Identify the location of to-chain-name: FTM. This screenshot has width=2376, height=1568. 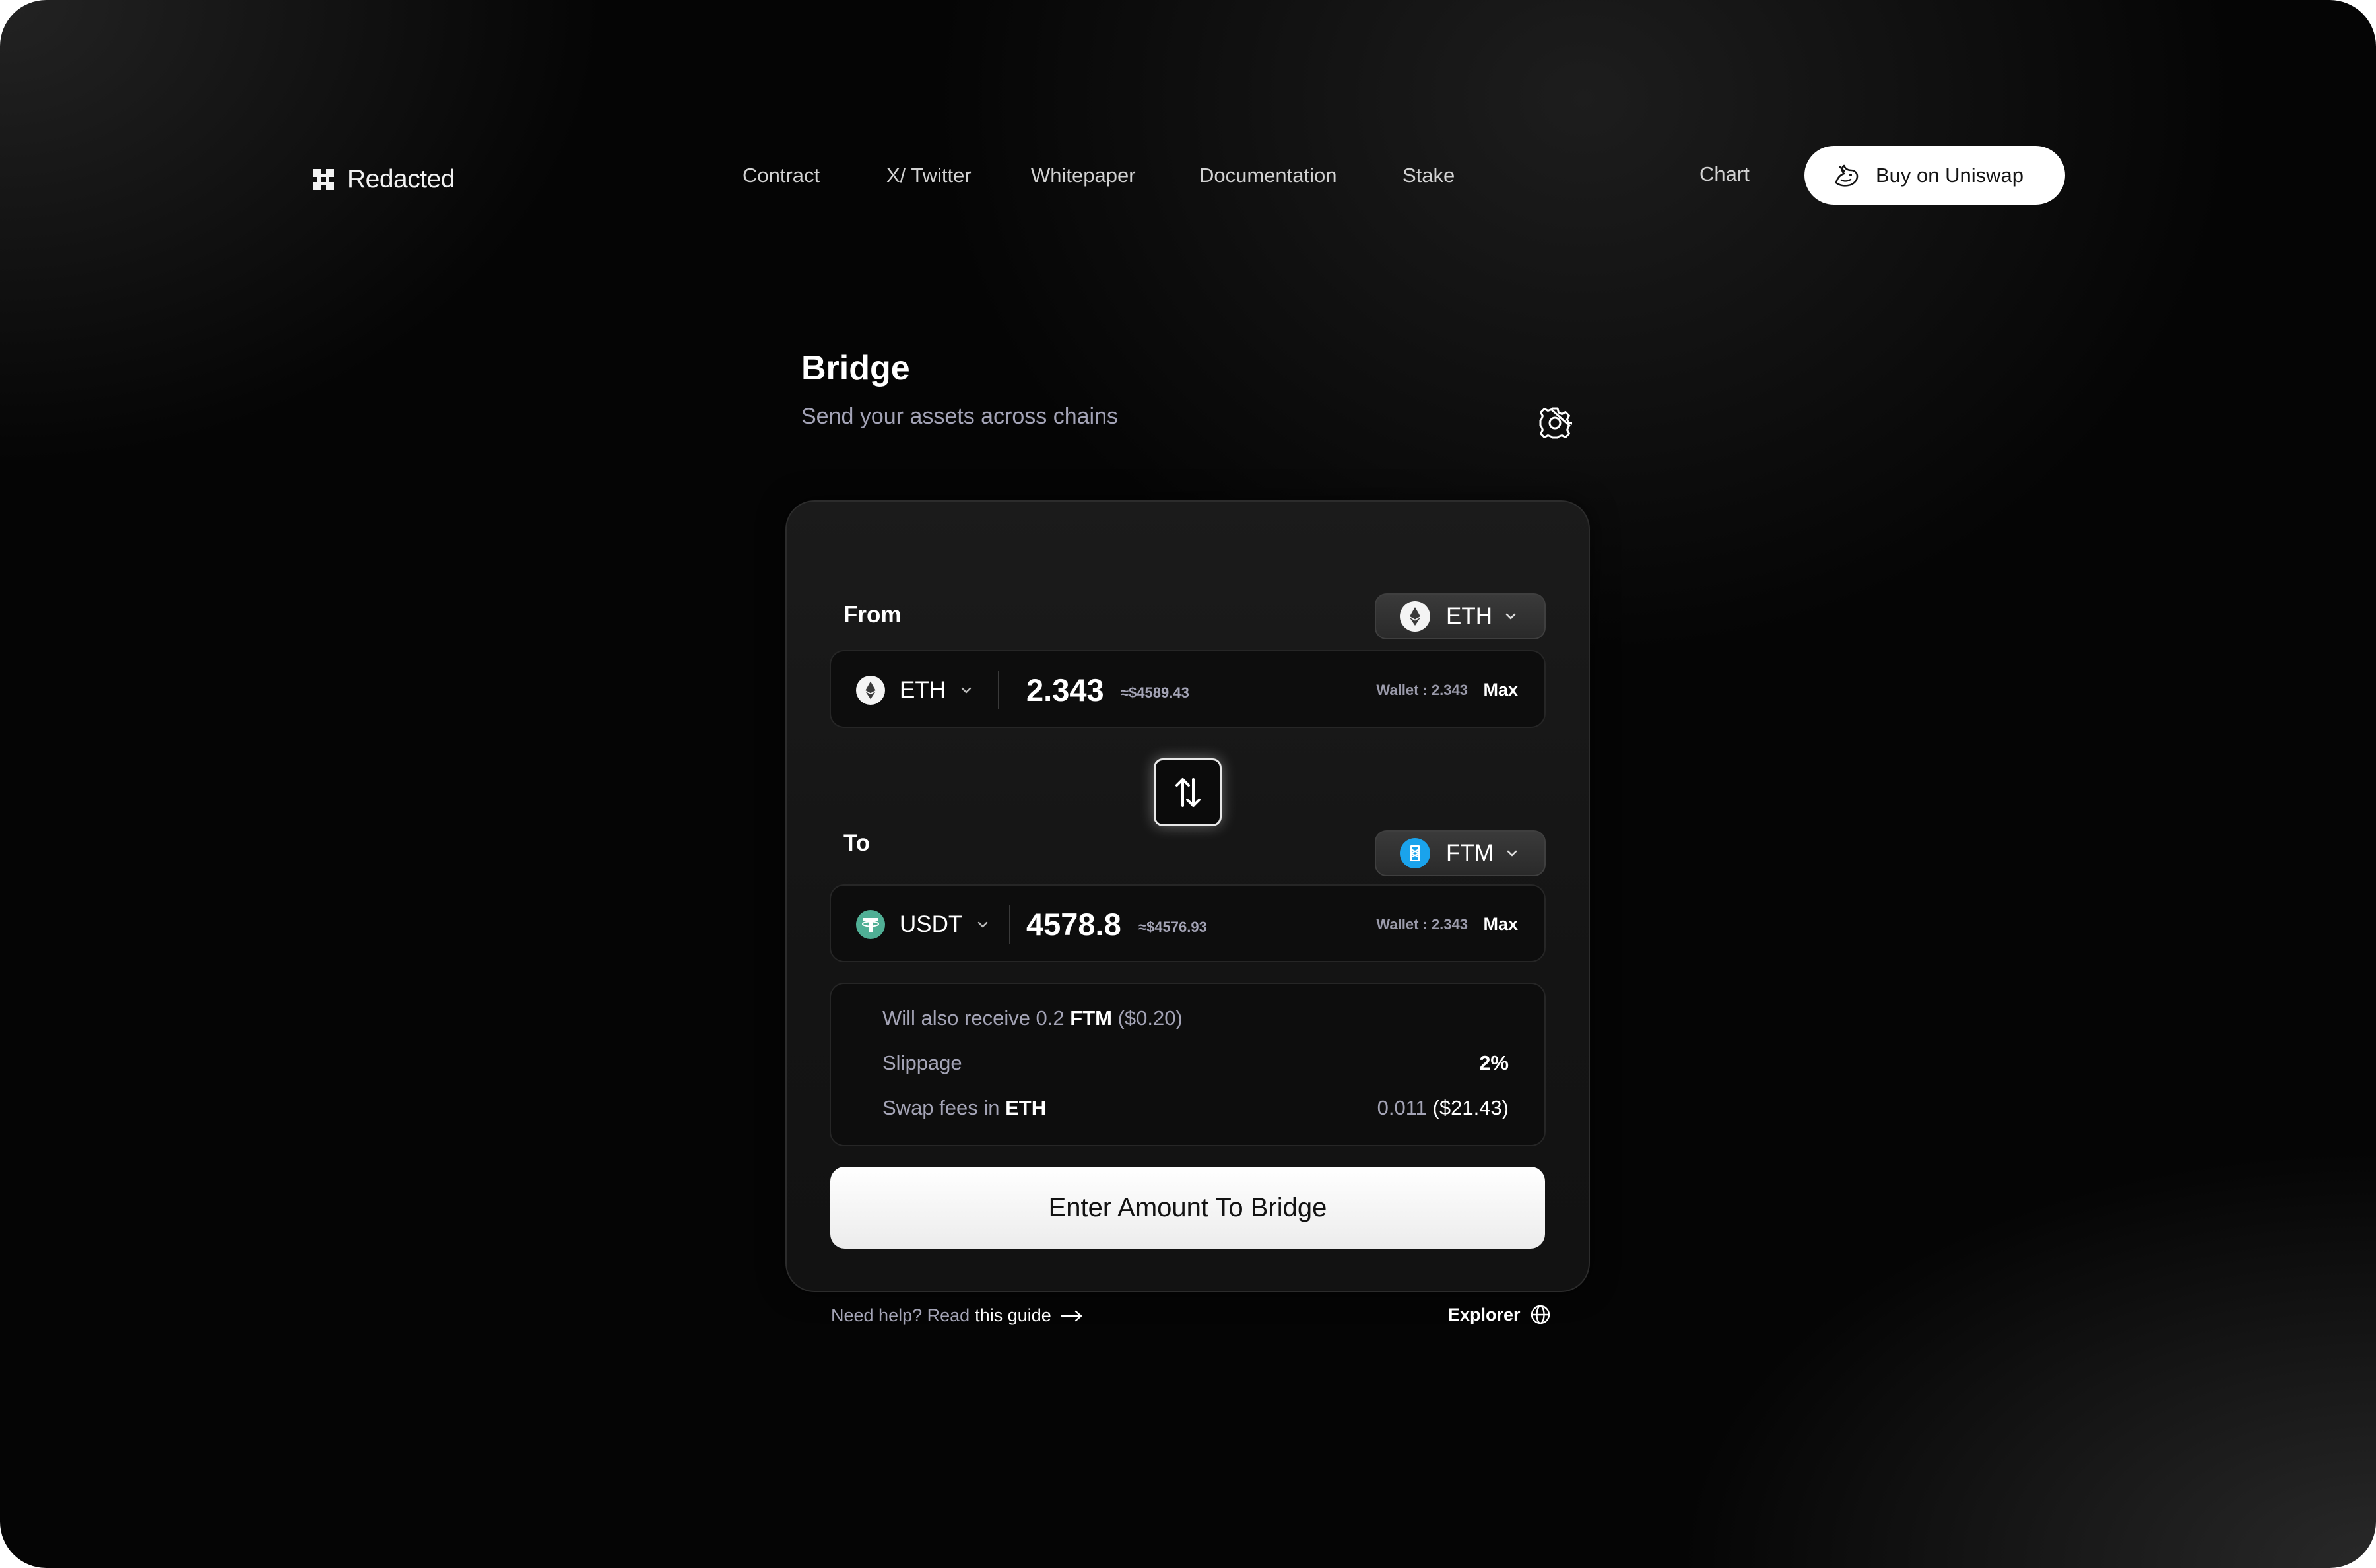
(1470, 853).